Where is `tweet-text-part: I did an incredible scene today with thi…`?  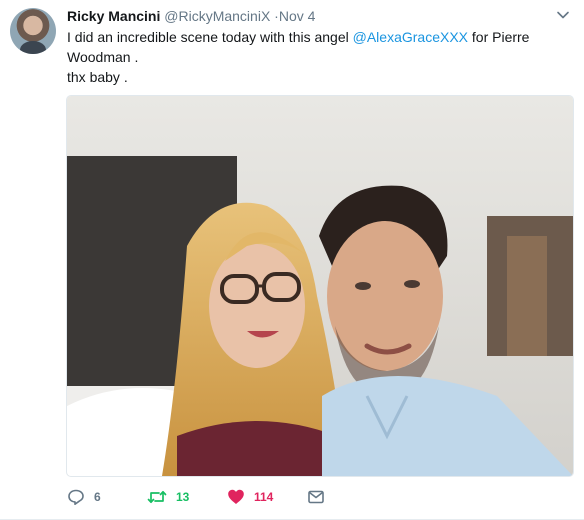
tweet-text-part: I did an incredible scene today with thi… is located at coordinates (210, 37).